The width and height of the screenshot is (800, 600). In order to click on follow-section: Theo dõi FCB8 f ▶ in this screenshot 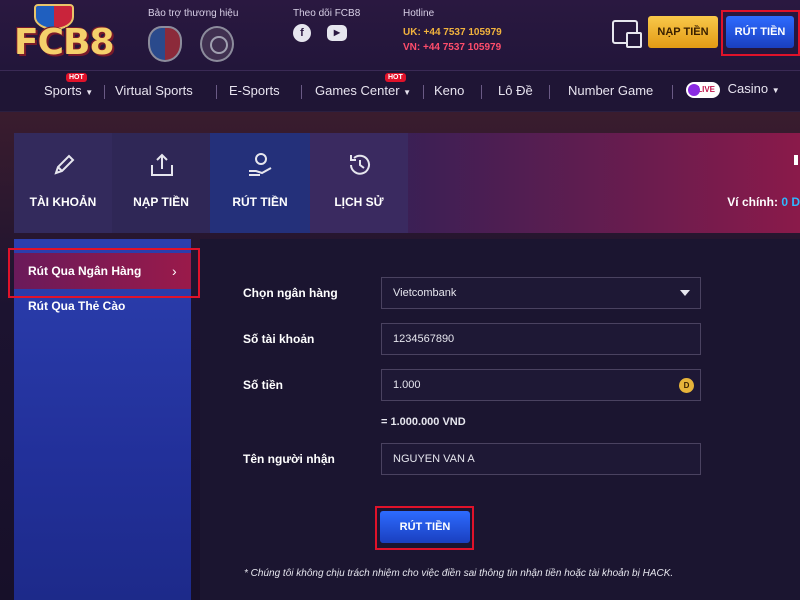, I will do `click(327, 25)`.